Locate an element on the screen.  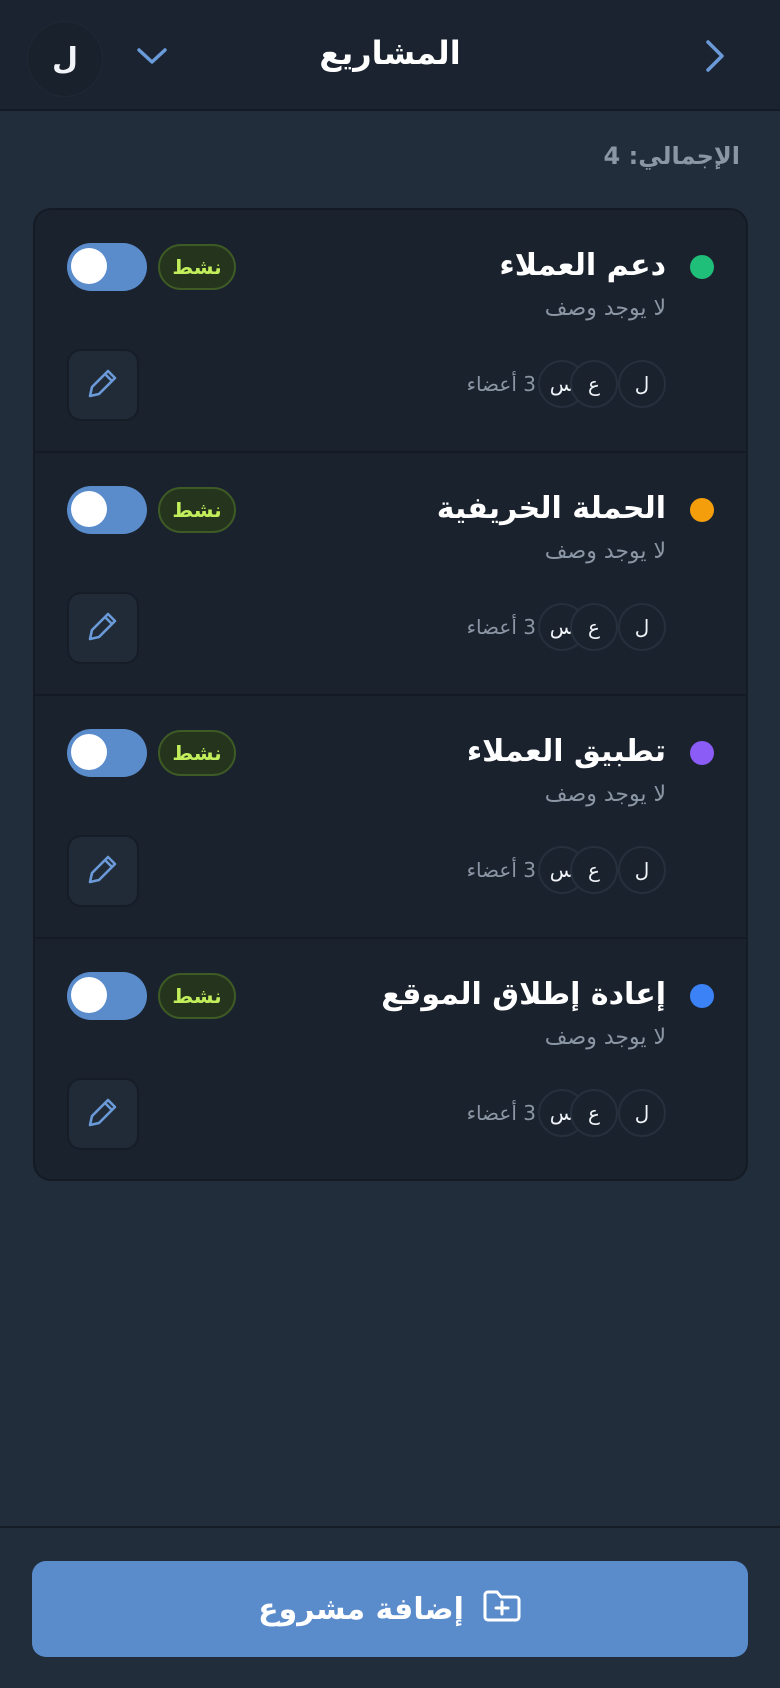
project-name: تطبيق العملاء is located at coordinates (566, 751).